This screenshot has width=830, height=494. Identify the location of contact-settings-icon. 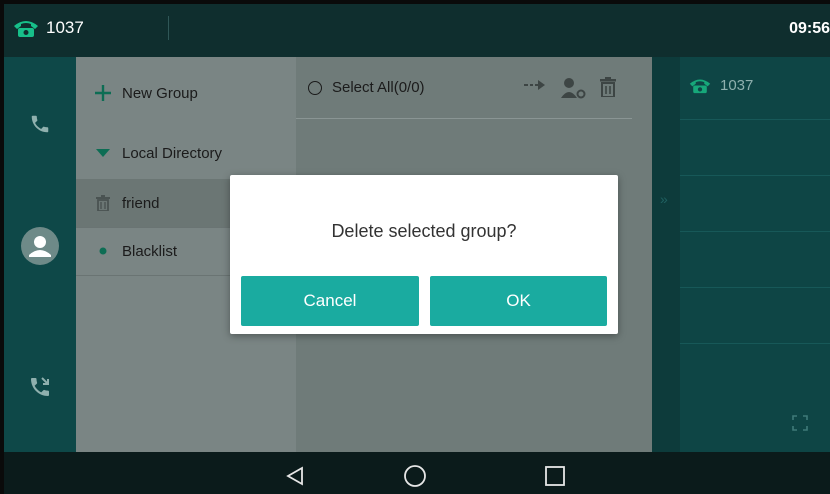
(573, 88).